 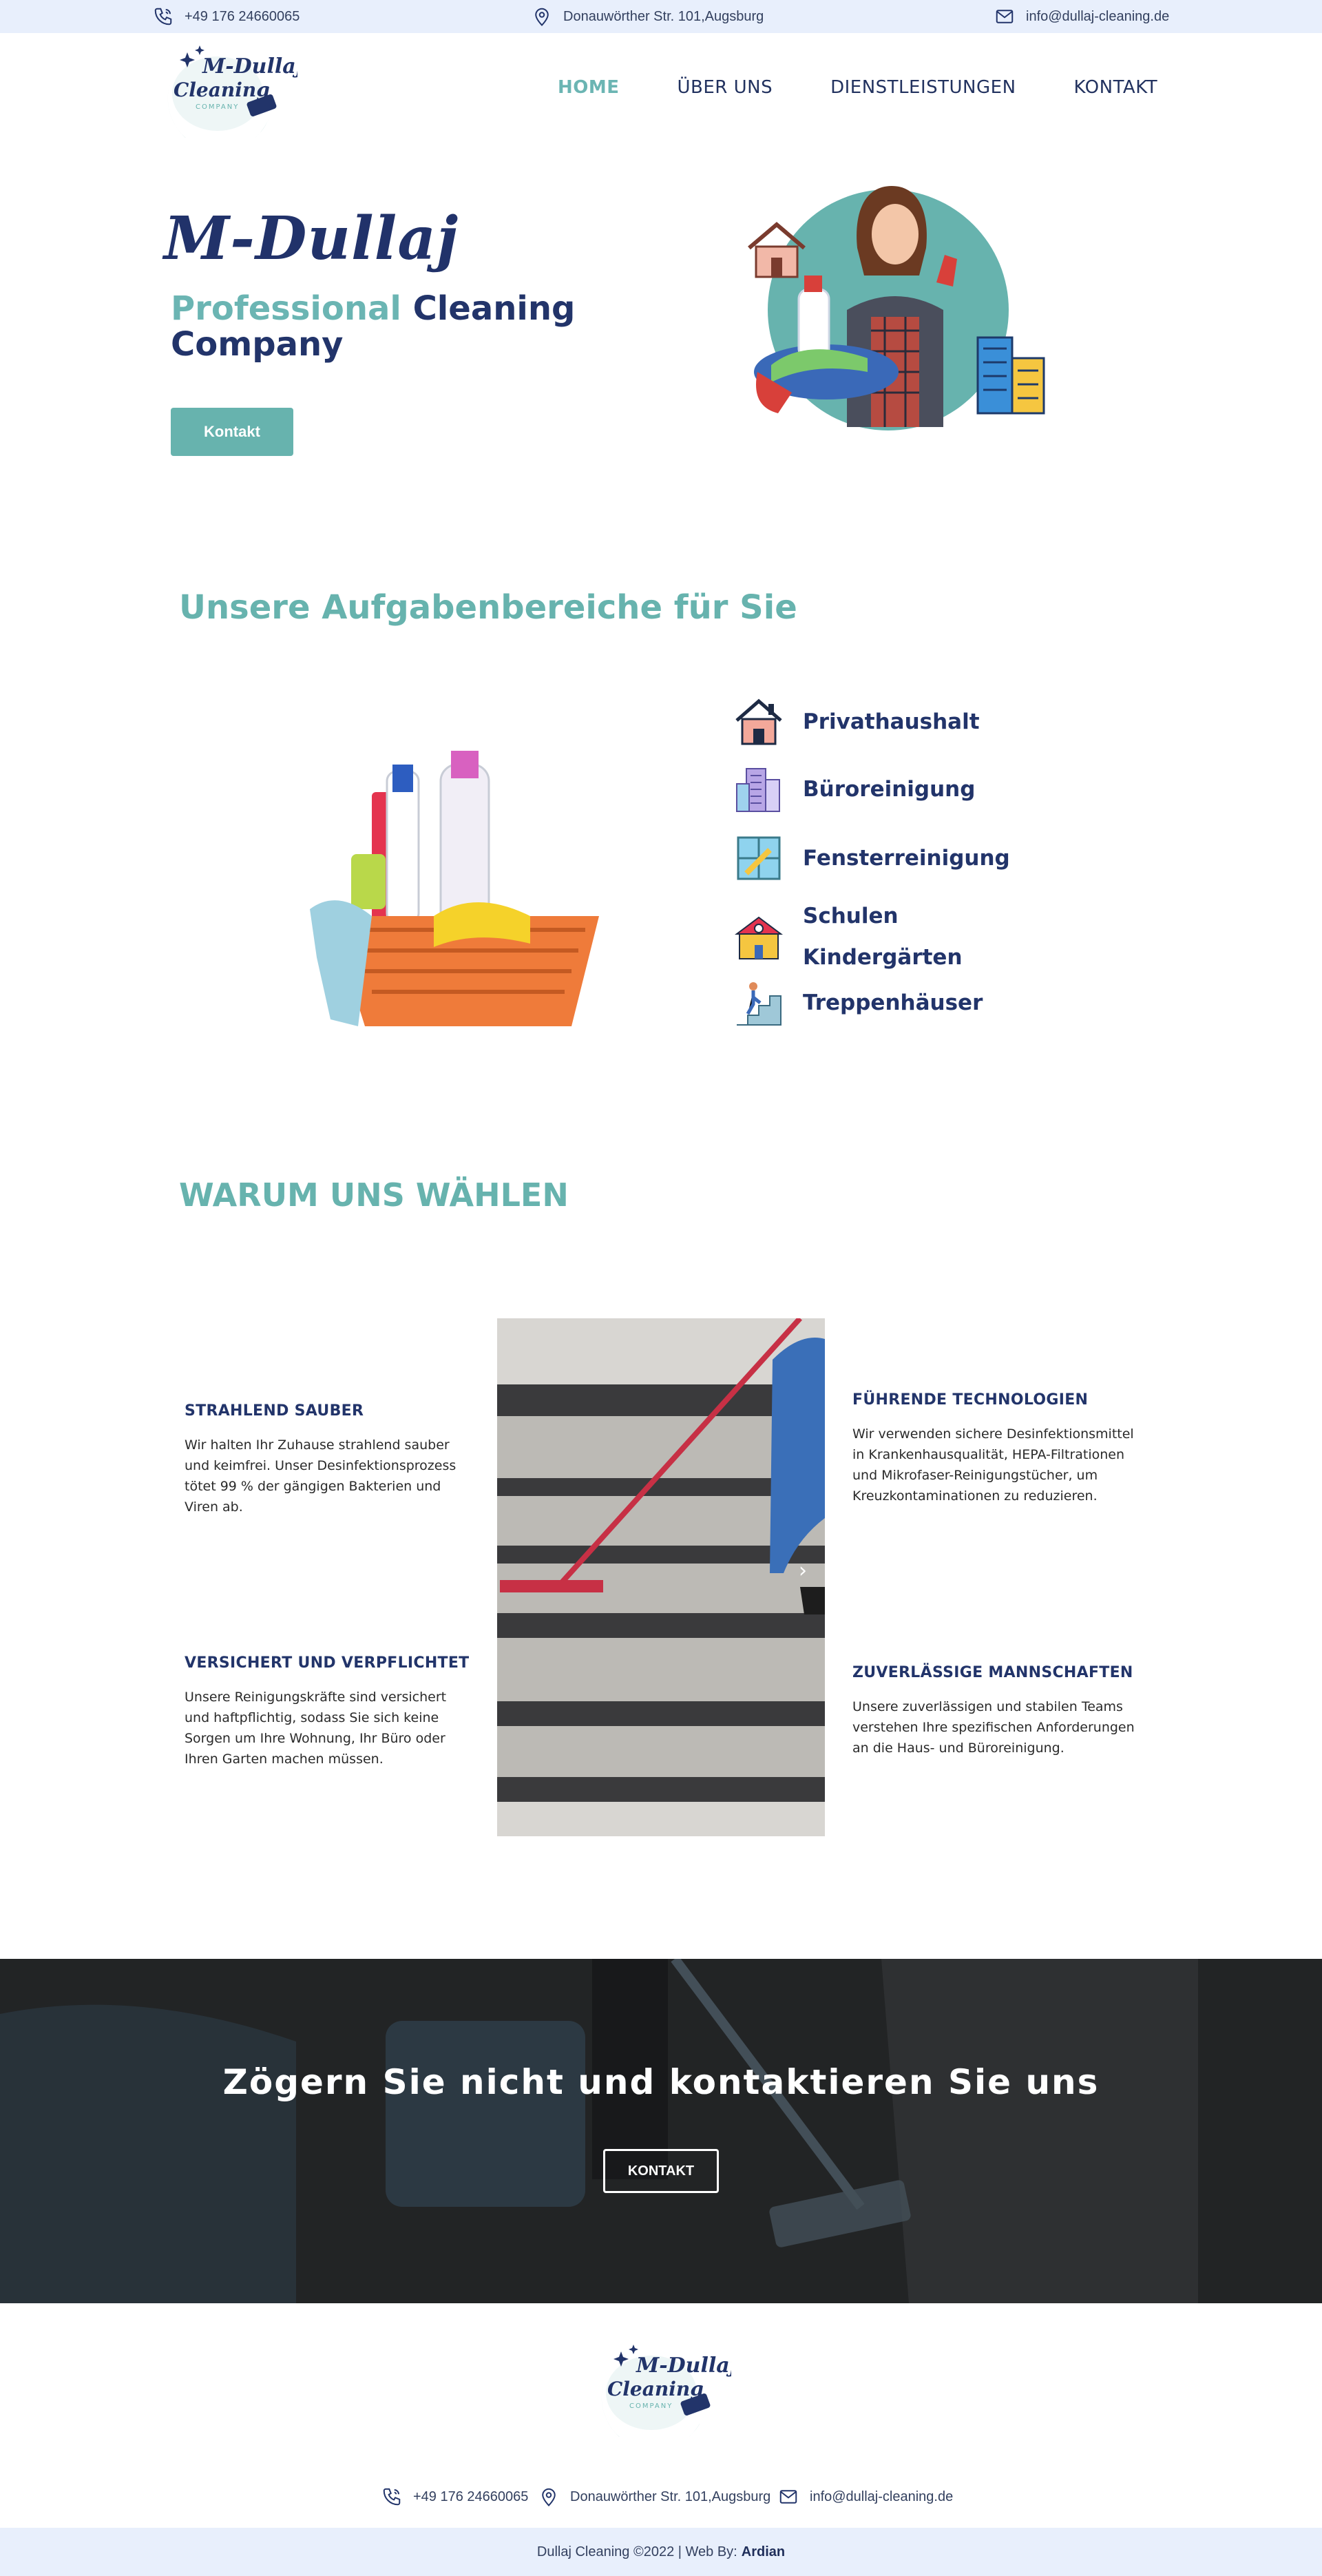 I want to click on logo-mark: M-Dullaj Cleaning COMPANY, so click(x=236, y=98).